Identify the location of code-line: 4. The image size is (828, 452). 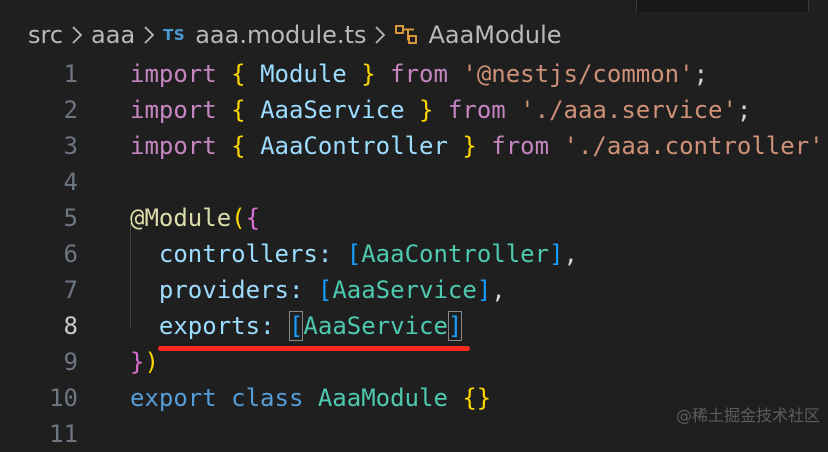
(414, 182).